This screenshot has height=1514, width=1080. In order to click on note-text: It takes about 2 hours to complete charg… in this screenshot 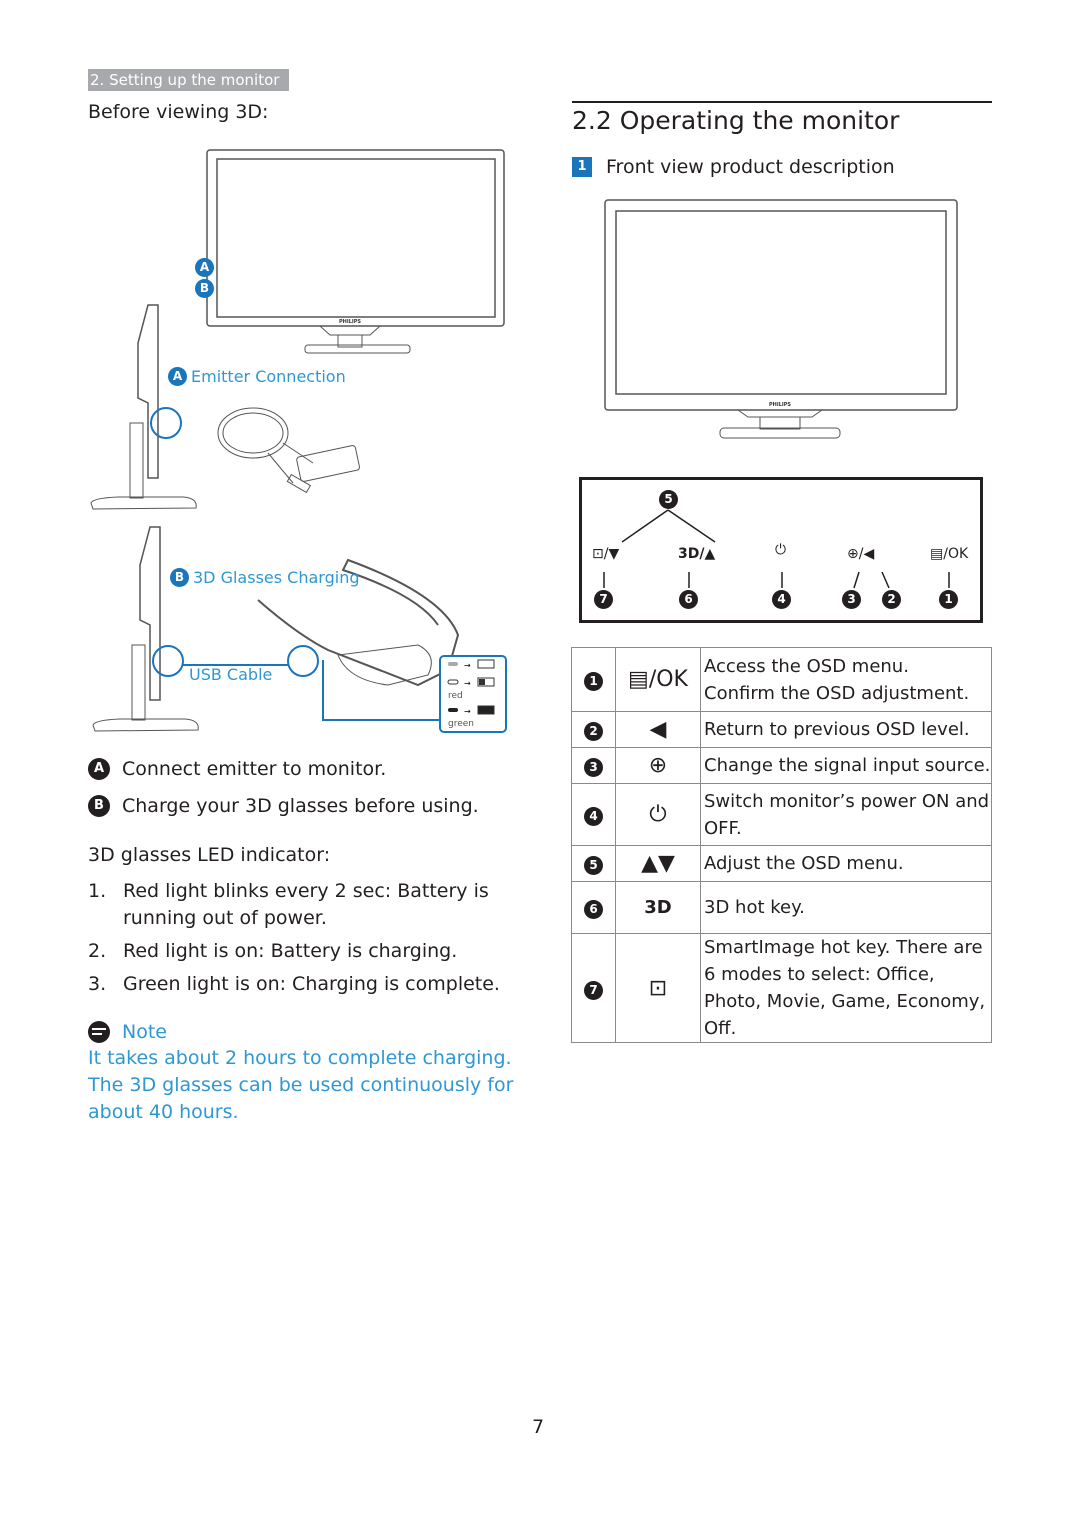, I will do `click(301, 1085)`.